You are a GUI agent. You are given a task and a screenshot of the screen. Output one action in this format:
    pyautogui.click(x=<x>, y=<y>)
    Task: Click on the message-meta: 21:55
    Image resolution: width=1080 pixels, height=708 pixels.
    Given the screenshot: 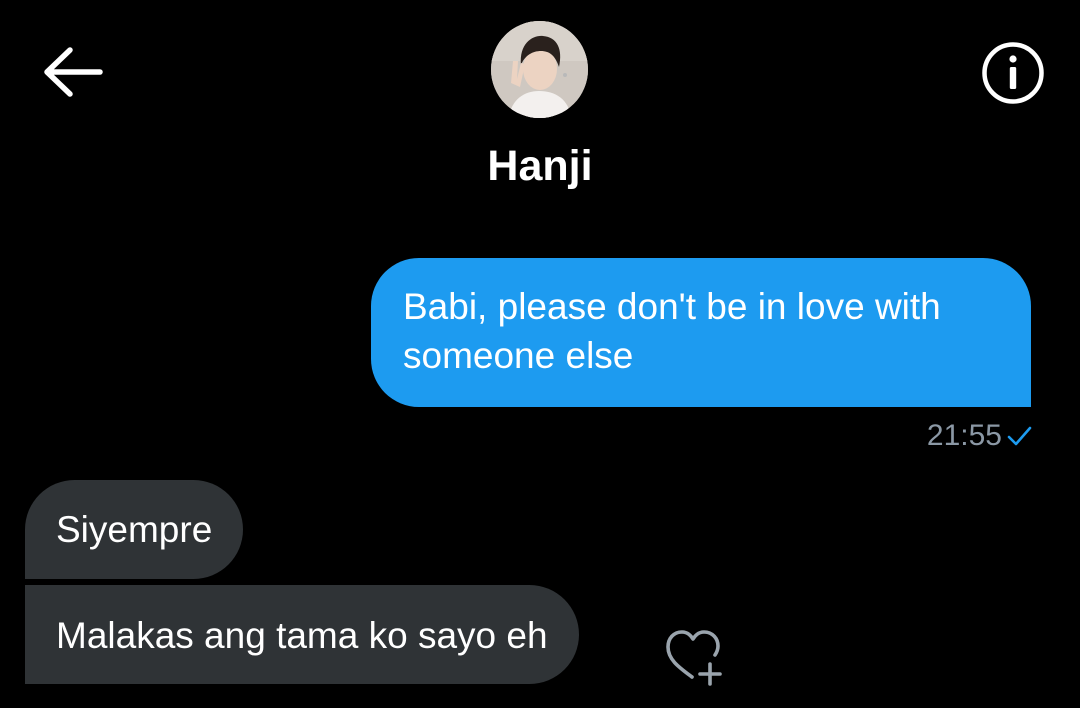 What is the action you would take?
    pyautogui.click(x=979, y=436)
    